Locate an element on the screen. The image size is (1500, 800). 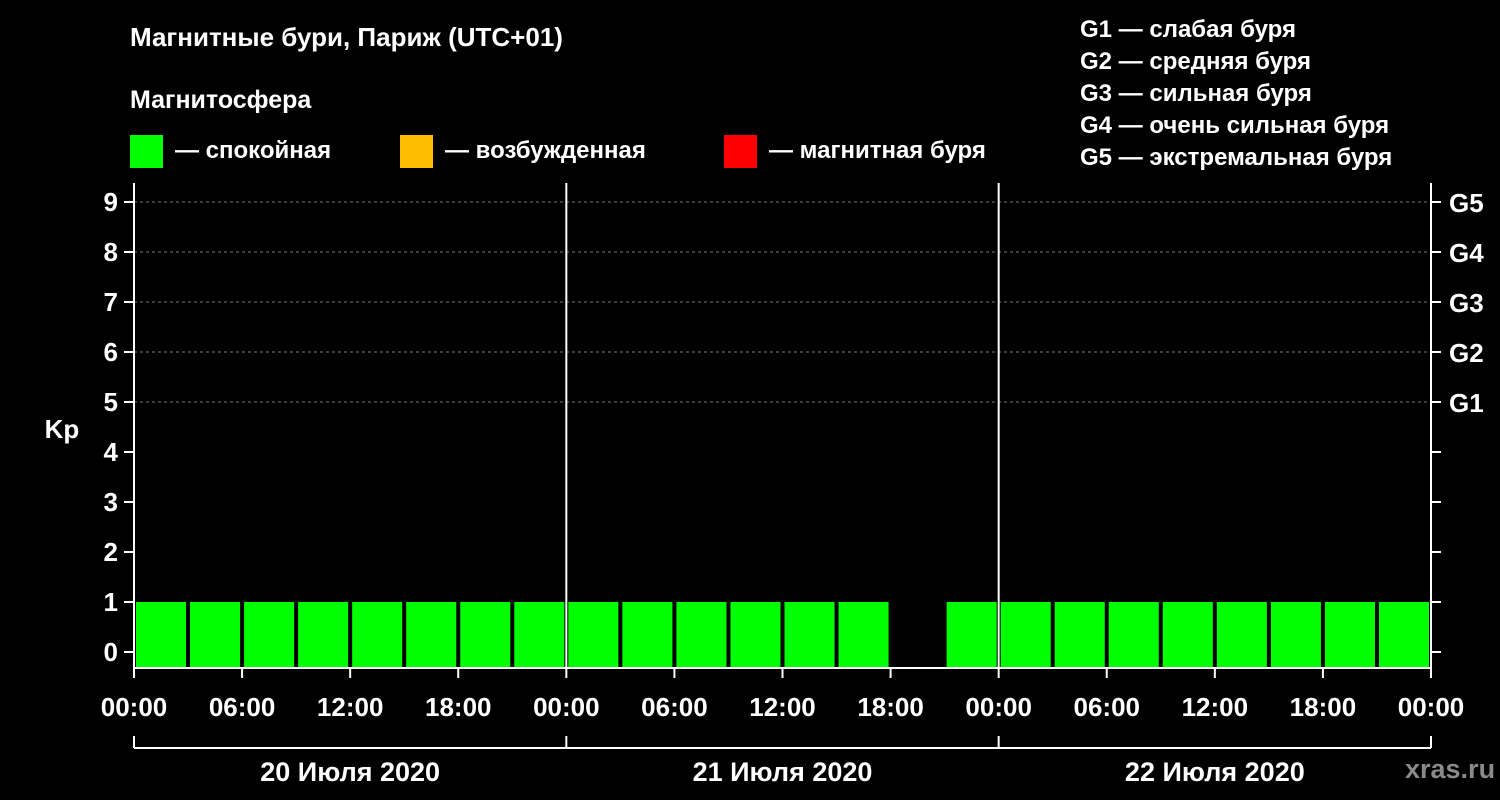
y-tick-label: 6 is located at coordinates (111, 352).